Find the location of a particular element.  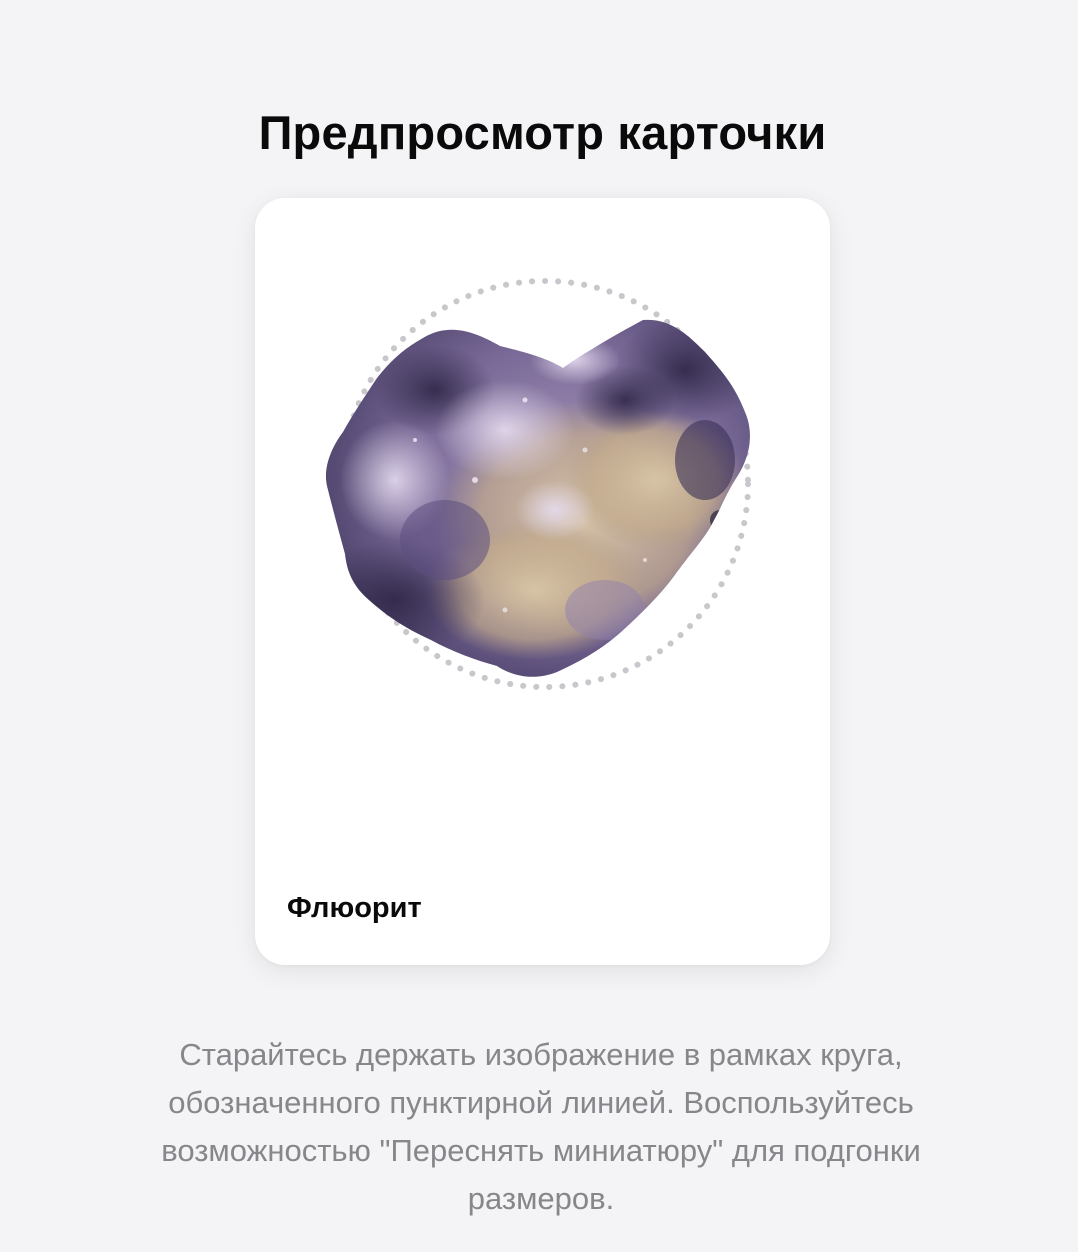

page-title: Предпросмотр карточки is located at coordinates (542, 133).